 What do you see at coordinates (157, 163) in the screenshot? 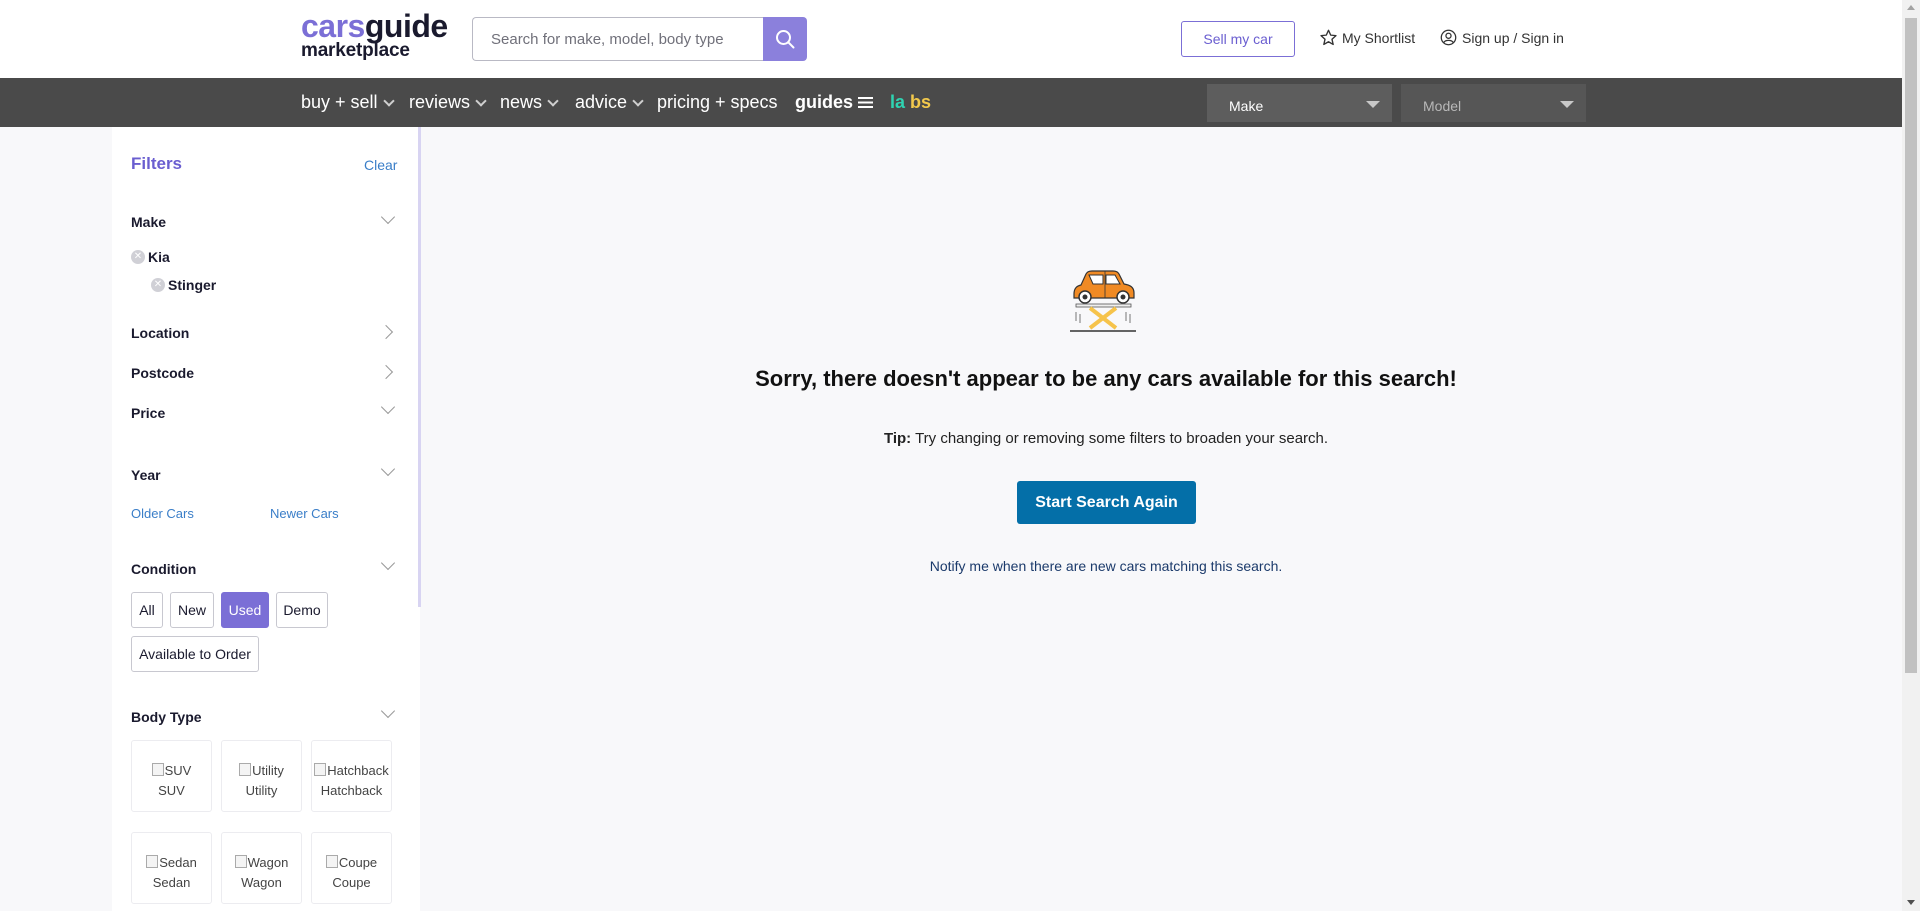
I see `filters-title: Filters` at bounding box center [157, 163].